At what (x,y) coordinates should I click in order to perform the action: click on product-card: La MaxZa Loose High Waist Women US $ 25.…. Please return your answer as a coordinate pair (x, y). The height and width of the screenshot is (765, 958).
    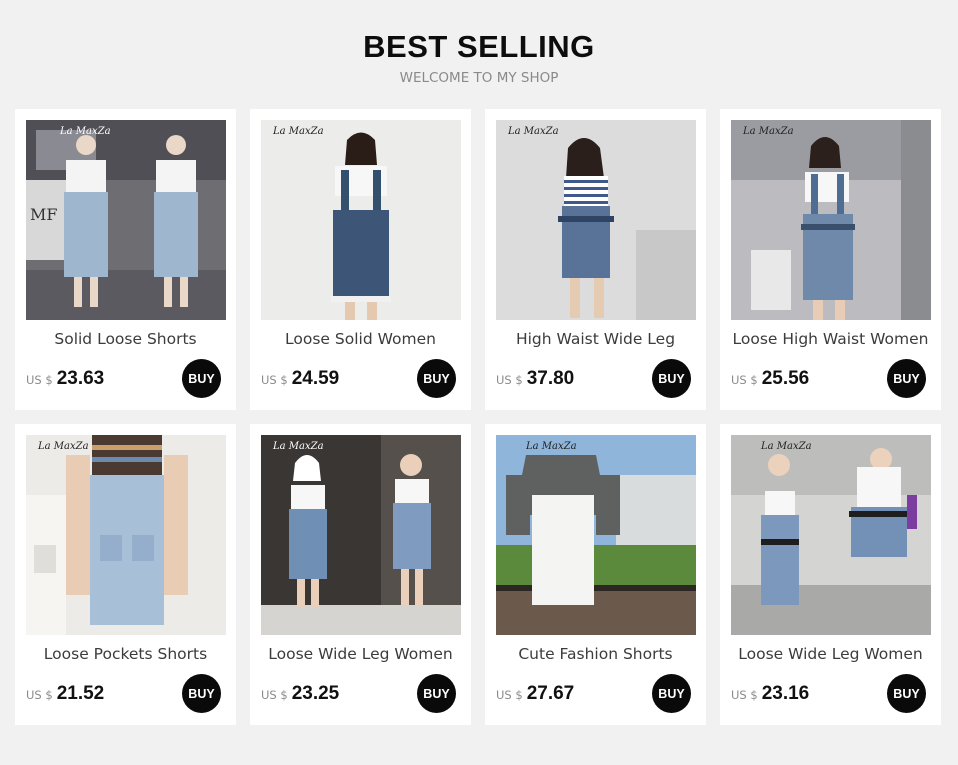
    Looking at the image, I should click on (830, 259).